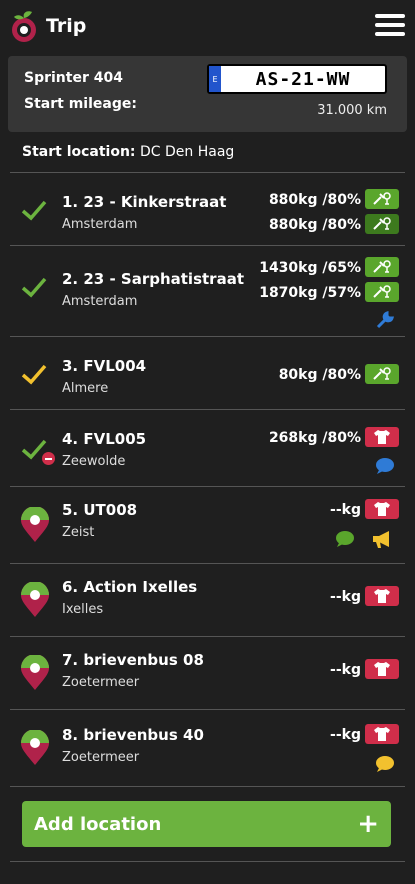 This screenshot has height=884, width=415. I want to click on start-location: Start location: DC Den Haag, so click(207, 152).